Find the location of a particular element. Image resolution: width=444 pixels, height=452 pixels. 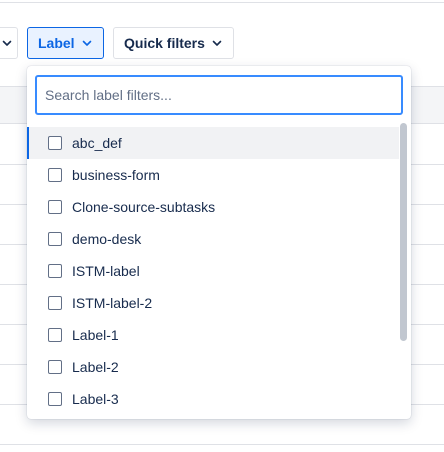

label-option-business-form: business-form is located at coordinates (213, 175).